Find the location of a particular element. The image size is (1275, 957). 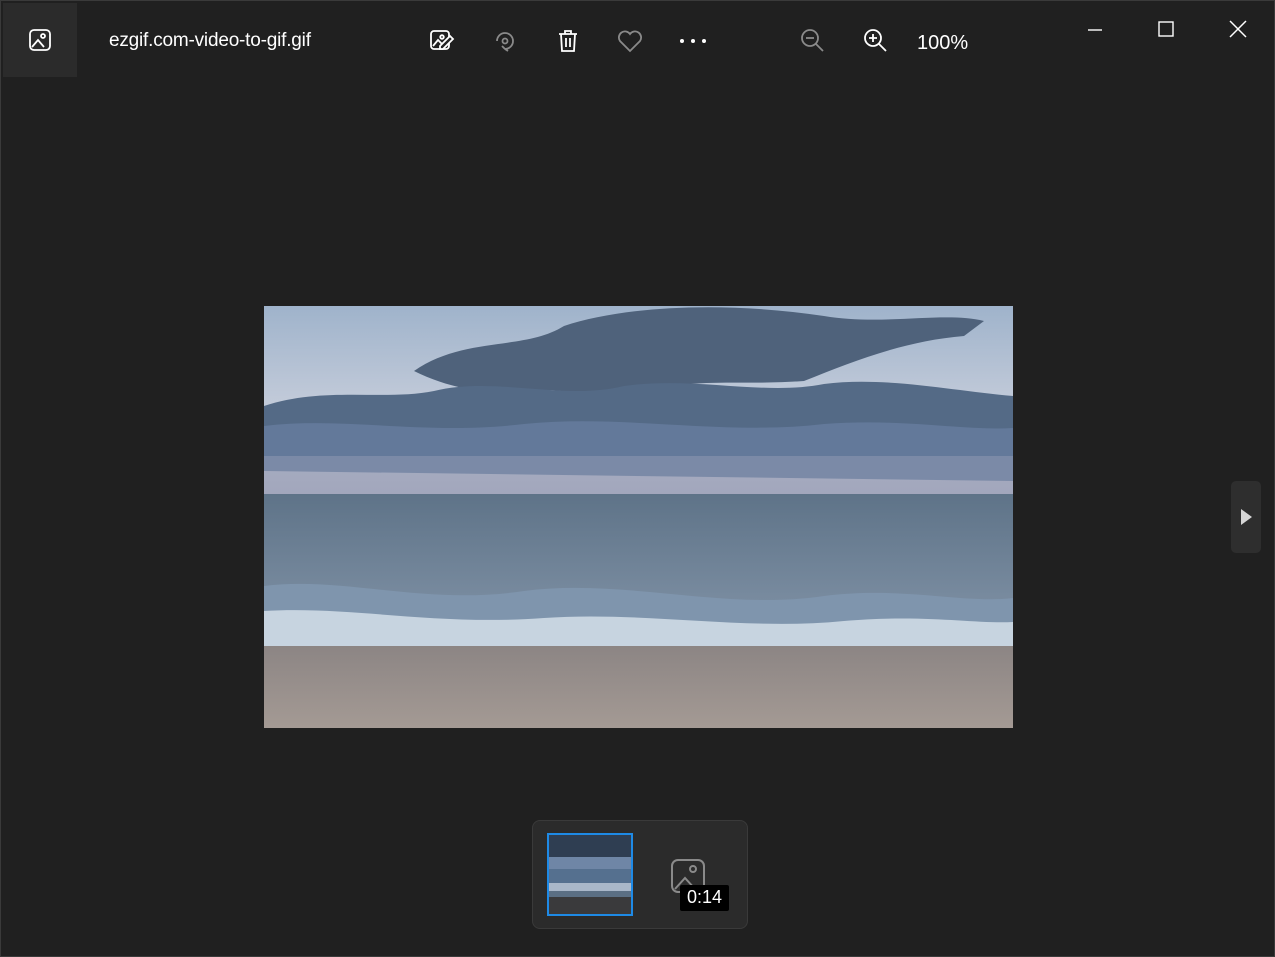

edit-image-button is located at coordinates (442, 41).